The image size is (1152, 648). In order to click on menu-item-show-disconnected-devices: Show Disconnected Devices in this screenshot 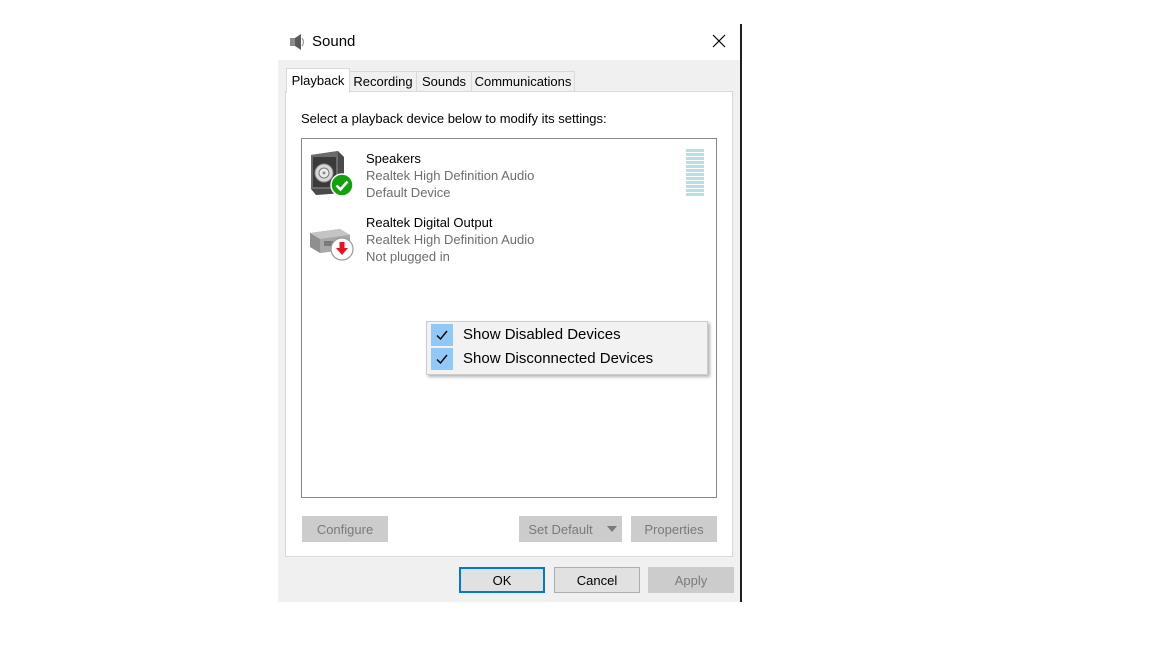, I will do `click(567, 359)`.